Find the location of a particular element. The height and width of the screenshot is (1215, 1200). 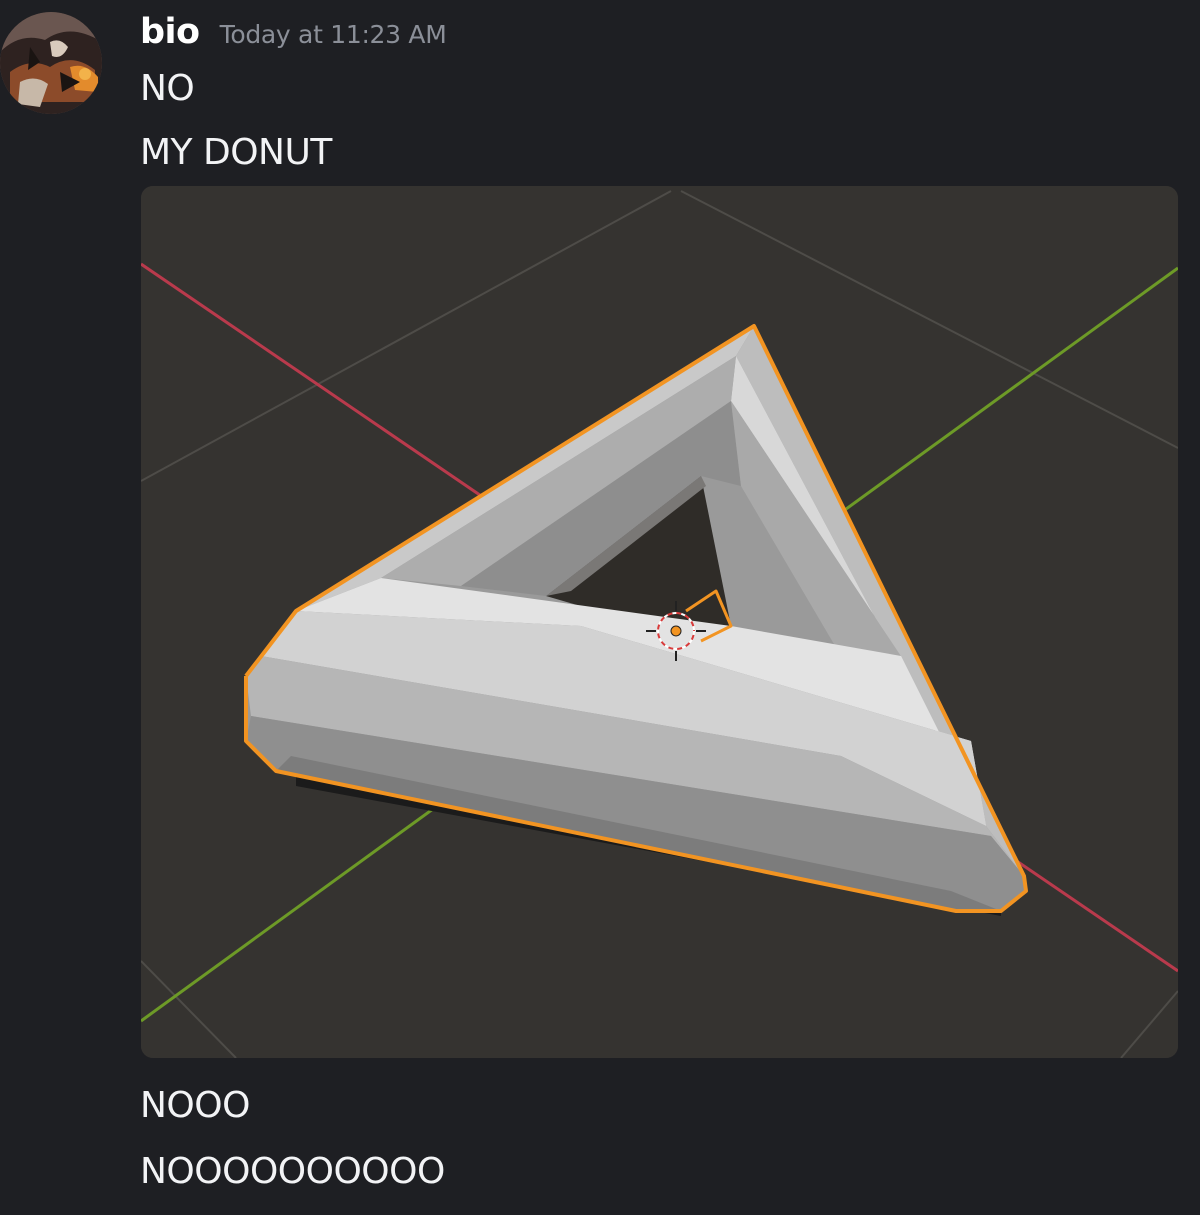

message-line: NO is located at coordinates (167, 88).